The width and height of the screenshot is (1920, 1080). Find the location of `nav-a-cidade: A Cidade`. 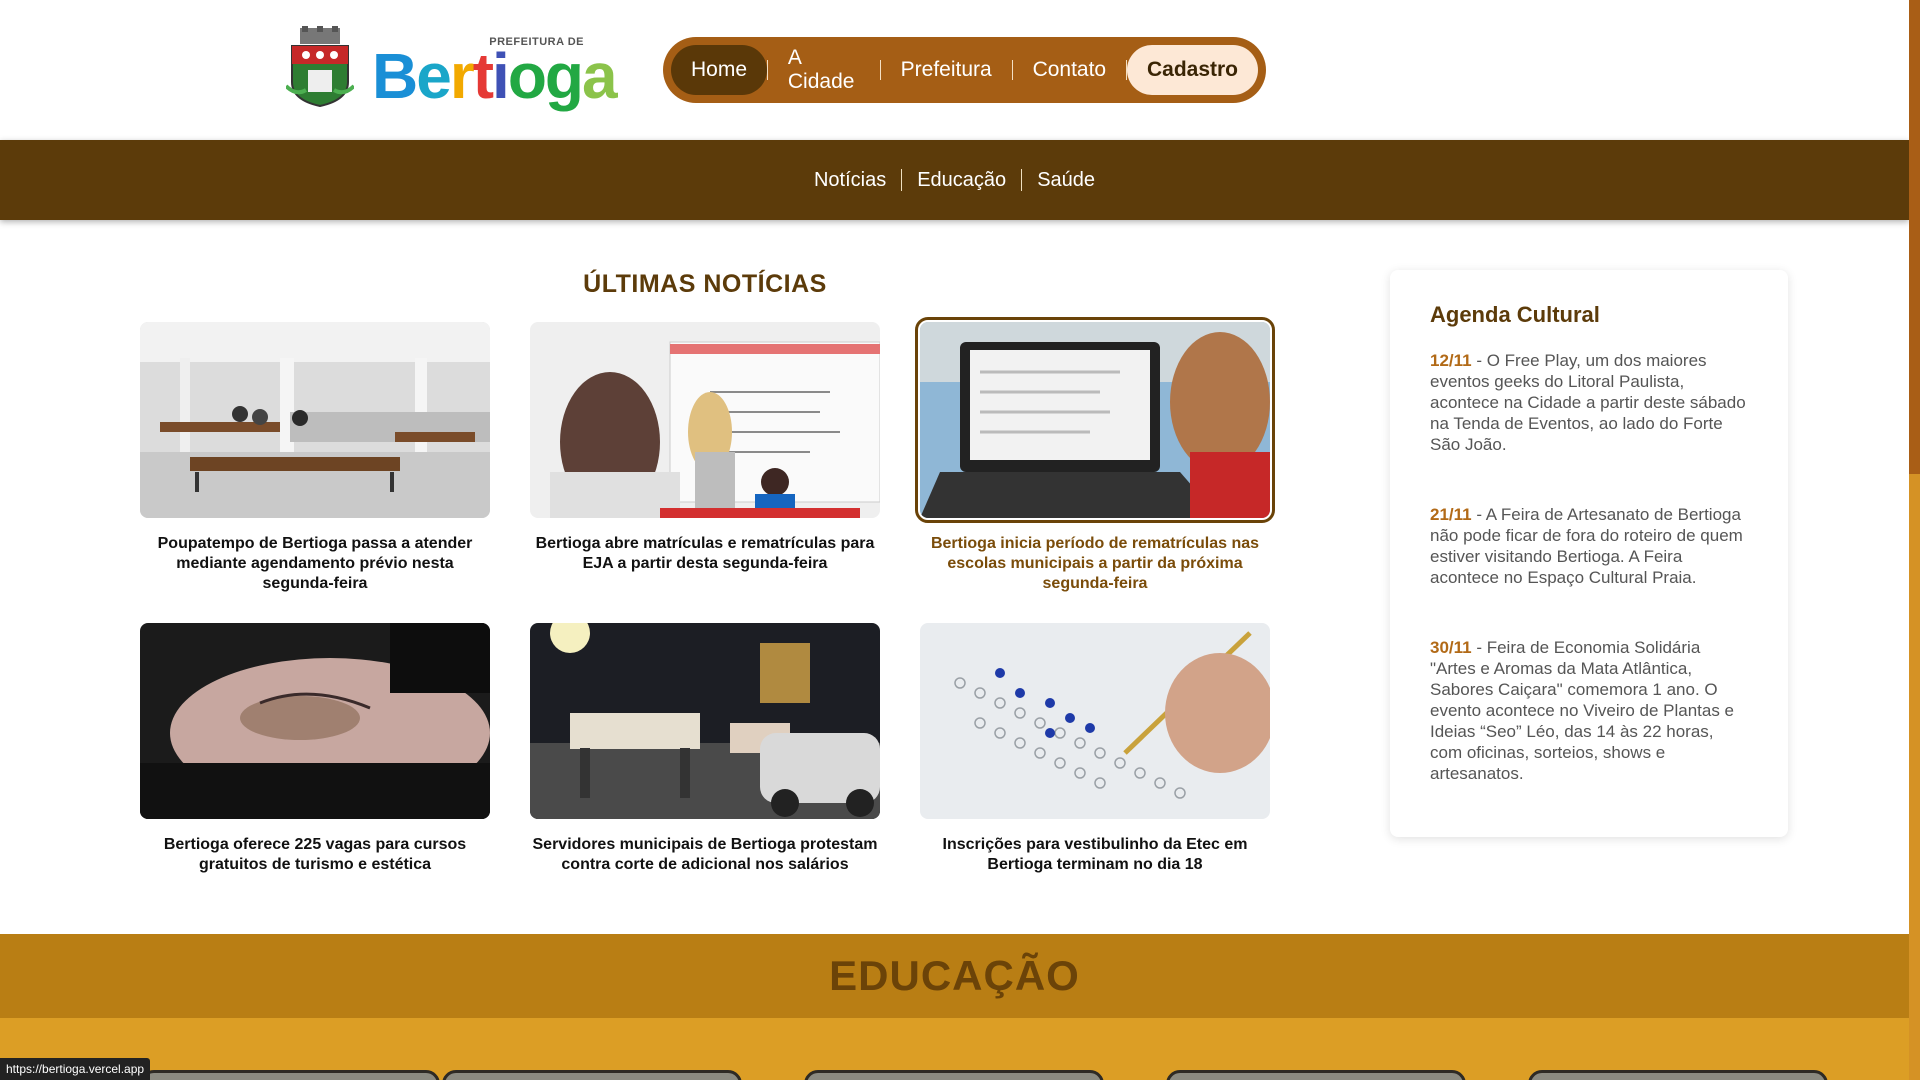

nav-a-cidade: A Cidade is located at coordinates (824, 70).